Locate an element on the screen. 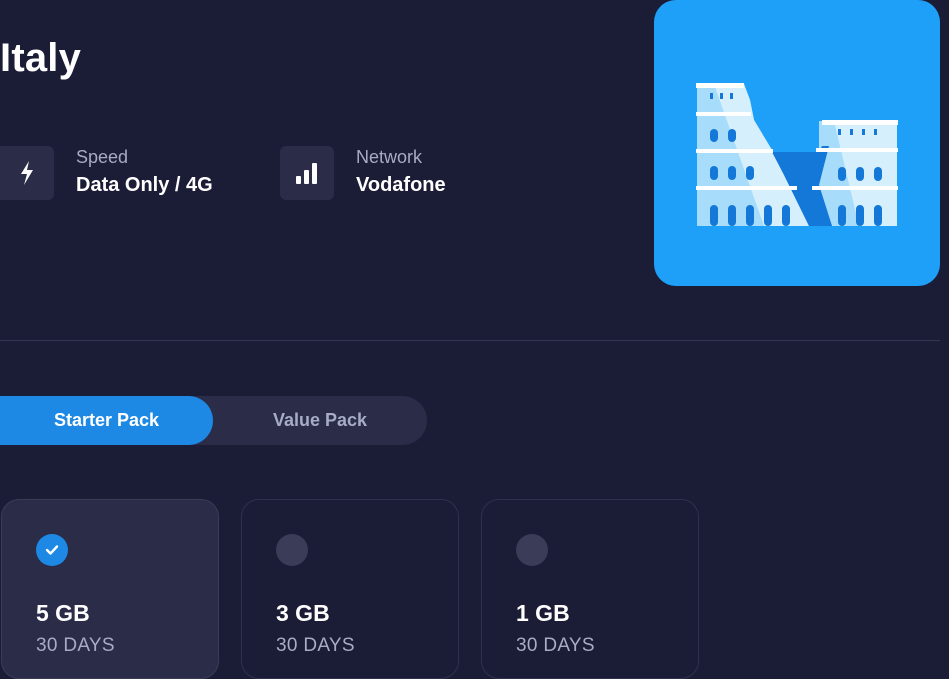  network-value: Vodafone is located at coordinates (401, 185).